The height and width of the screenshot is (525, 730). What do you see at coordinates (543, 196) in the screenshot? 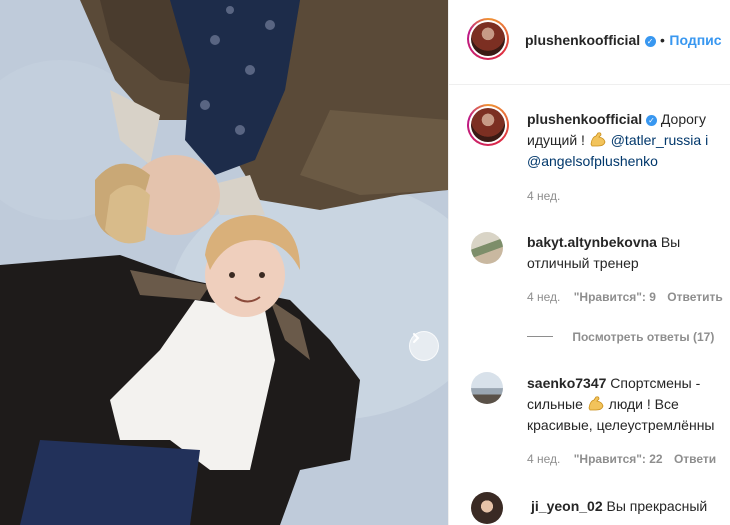
I see `caption-age: 4 нед.` at bounding box center [543, 196].